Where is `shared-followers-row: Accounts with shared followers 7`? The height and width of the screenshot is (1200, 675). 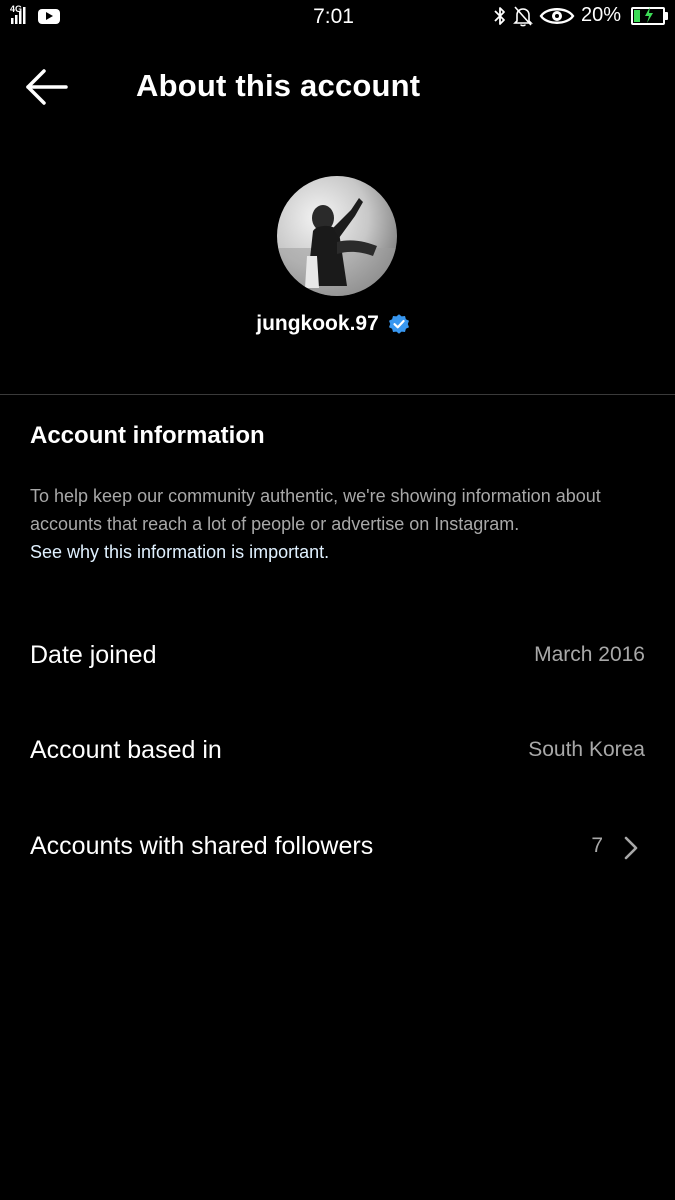 shared-followers-row: Accounts with shared followers 7 is located at coordinates (337, 848).